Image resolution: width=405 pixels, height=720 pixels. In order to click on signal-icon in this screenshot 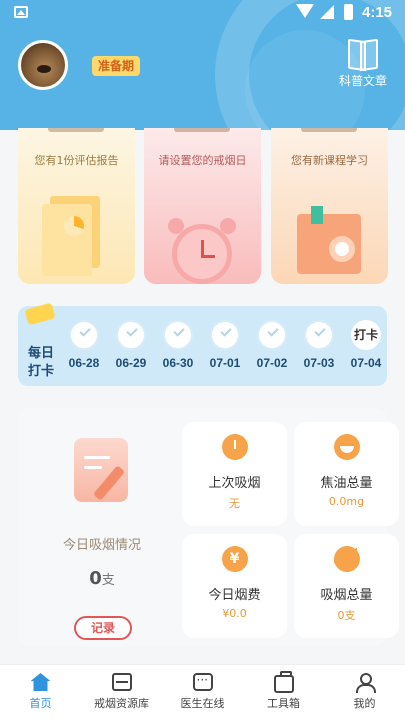, I will do `click(327, 12)`.